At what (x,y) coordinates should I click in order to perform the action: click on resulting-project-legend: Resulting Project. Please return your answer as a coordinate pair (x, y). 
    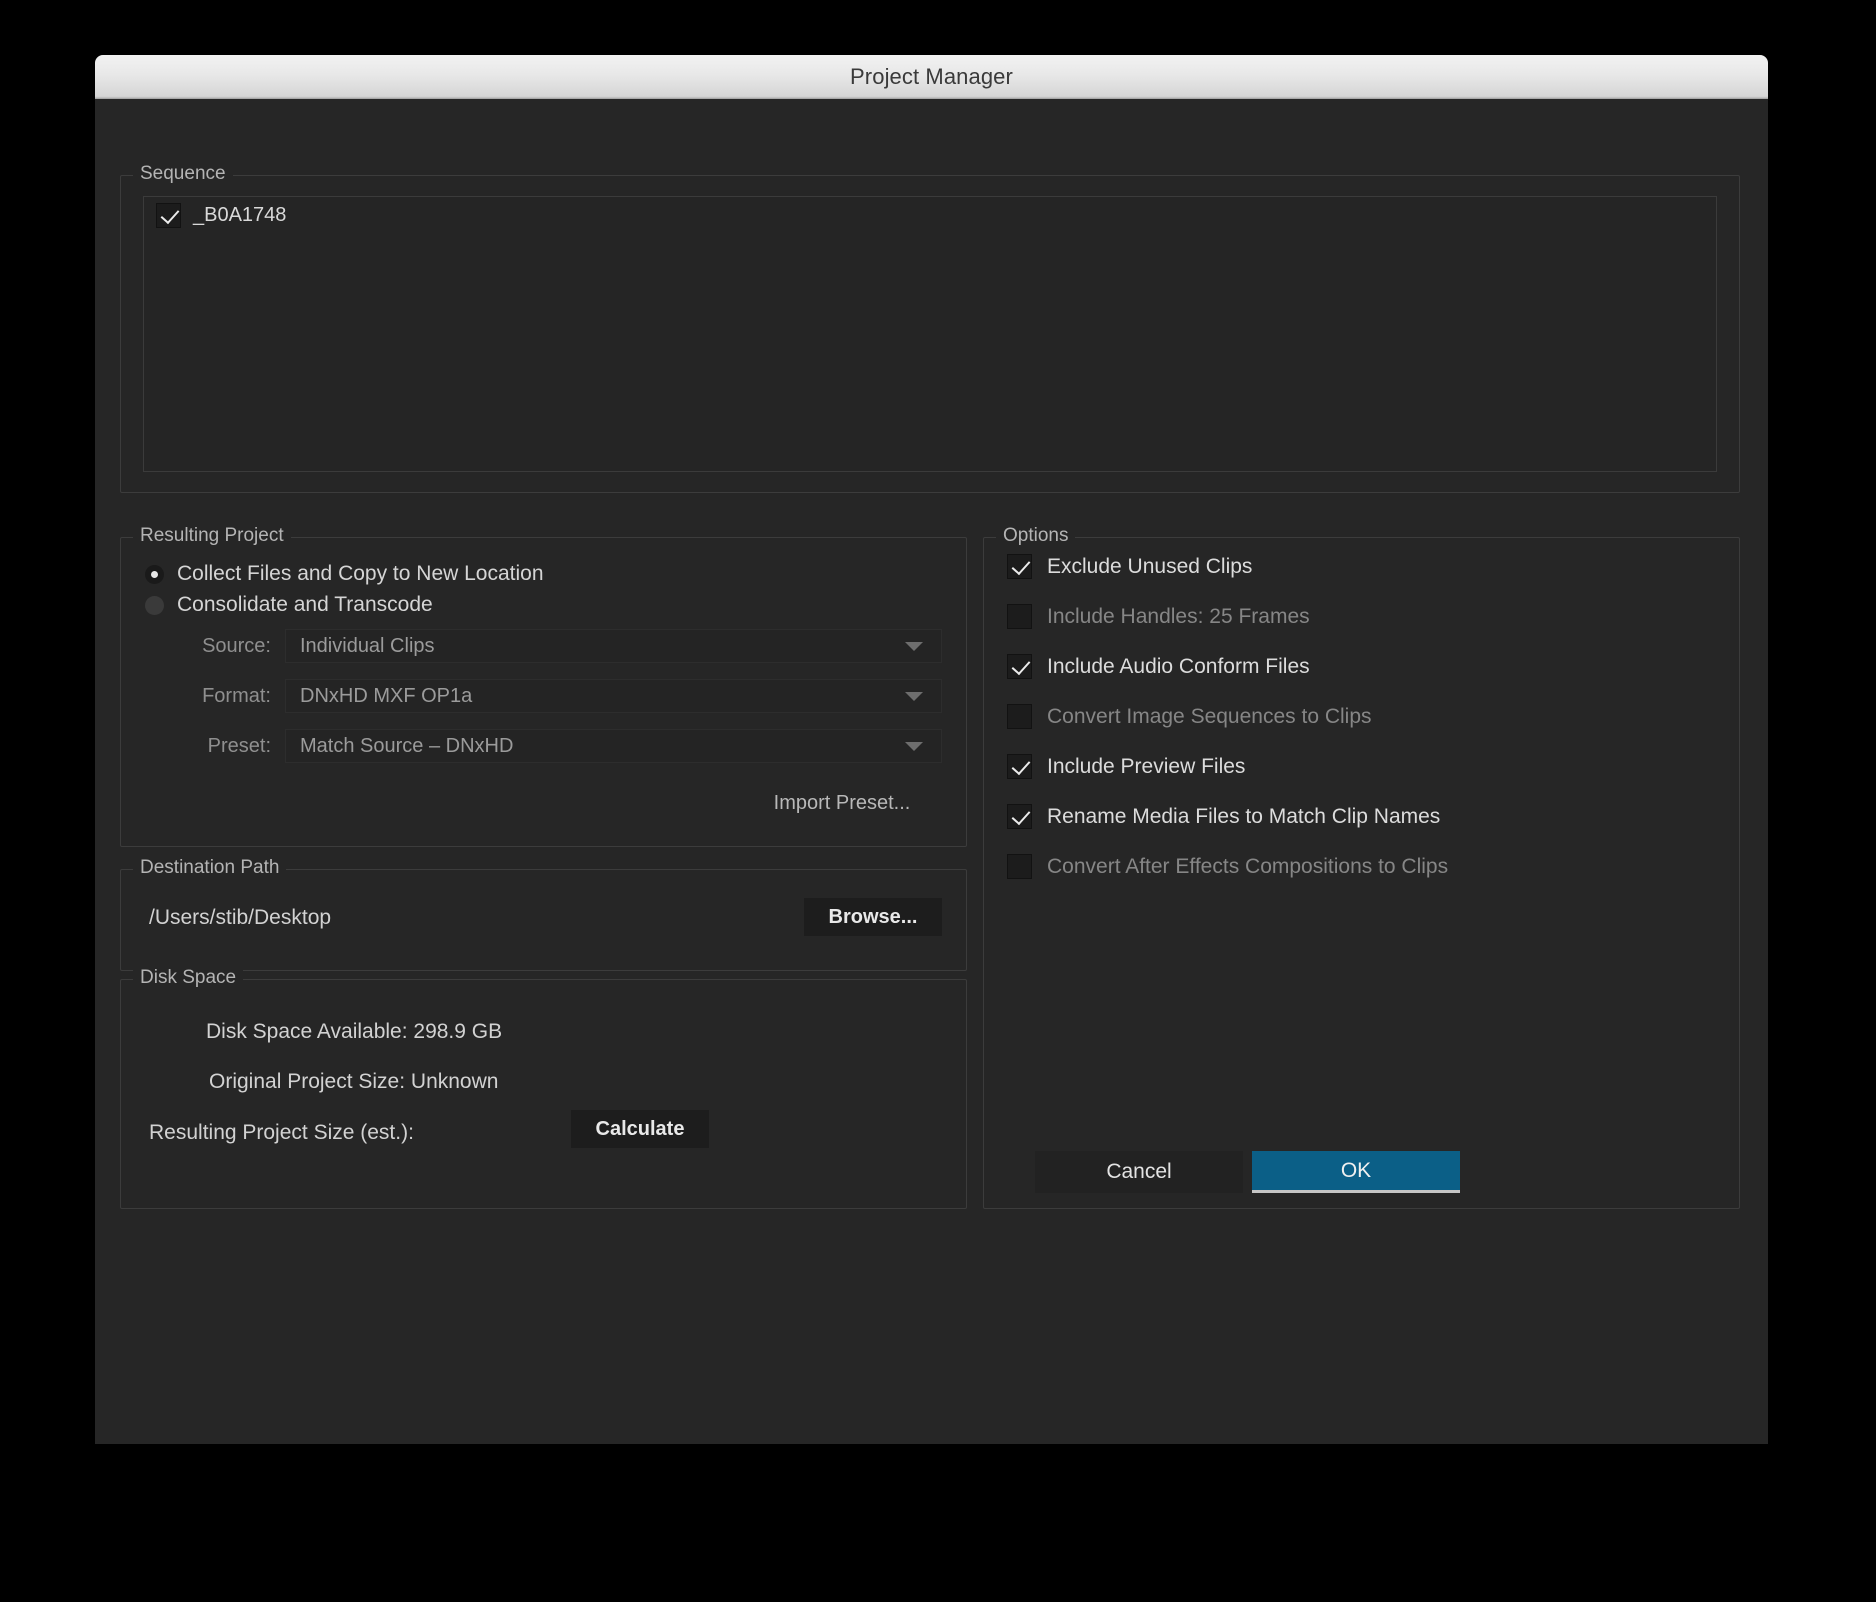
    Looking at the image, I should click on (212, 536).